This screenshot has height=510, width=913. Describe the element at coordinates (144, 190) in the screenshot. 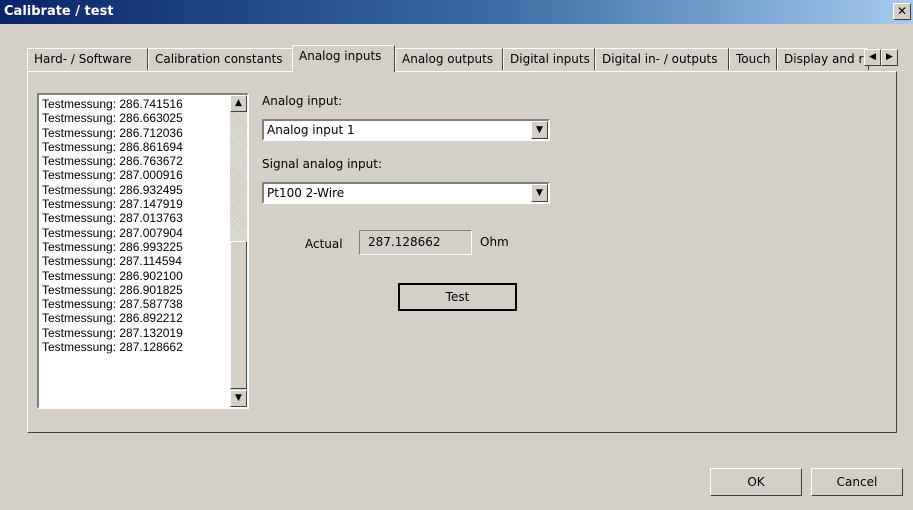

I see `list-item: Testmessung: 286.932495` at that location.